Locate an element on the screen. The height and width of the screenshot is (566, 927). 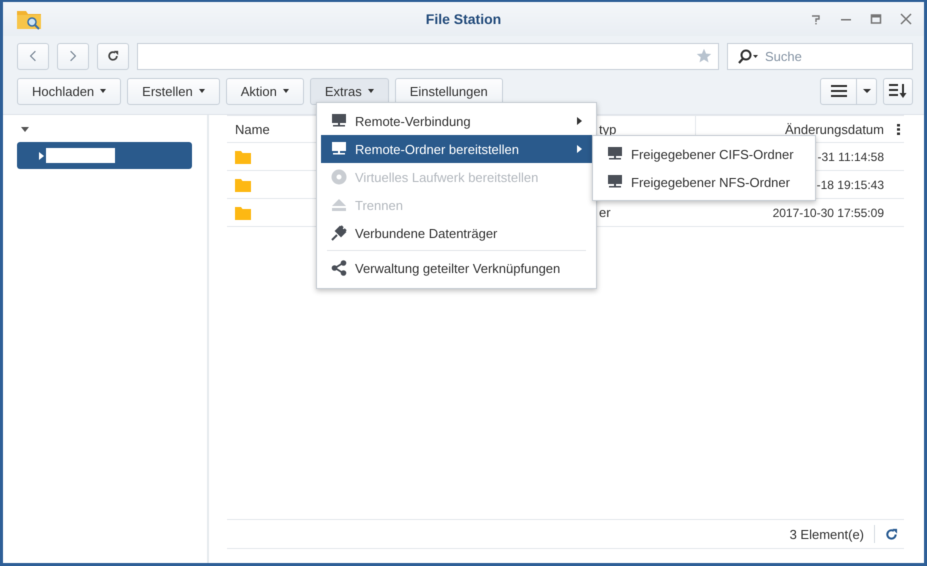
plug-icon is located at coordinates (339, 233).